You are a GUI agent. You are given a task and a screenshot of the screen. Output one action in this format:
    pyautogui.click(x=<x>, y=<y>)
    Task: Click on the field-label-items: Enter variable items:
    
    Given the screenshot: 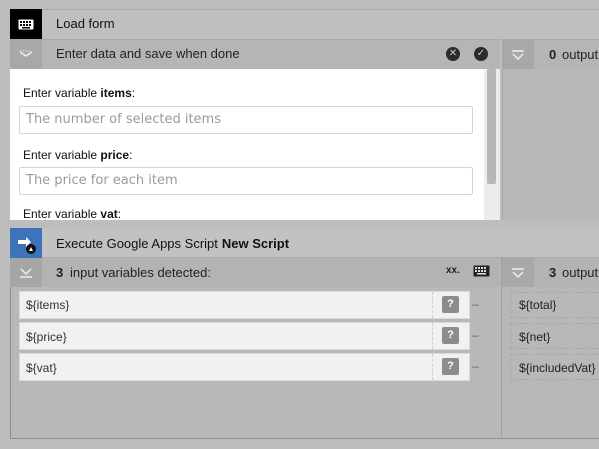 What is the action you would take?
    pyautogui.click(x=79, y=93)
    